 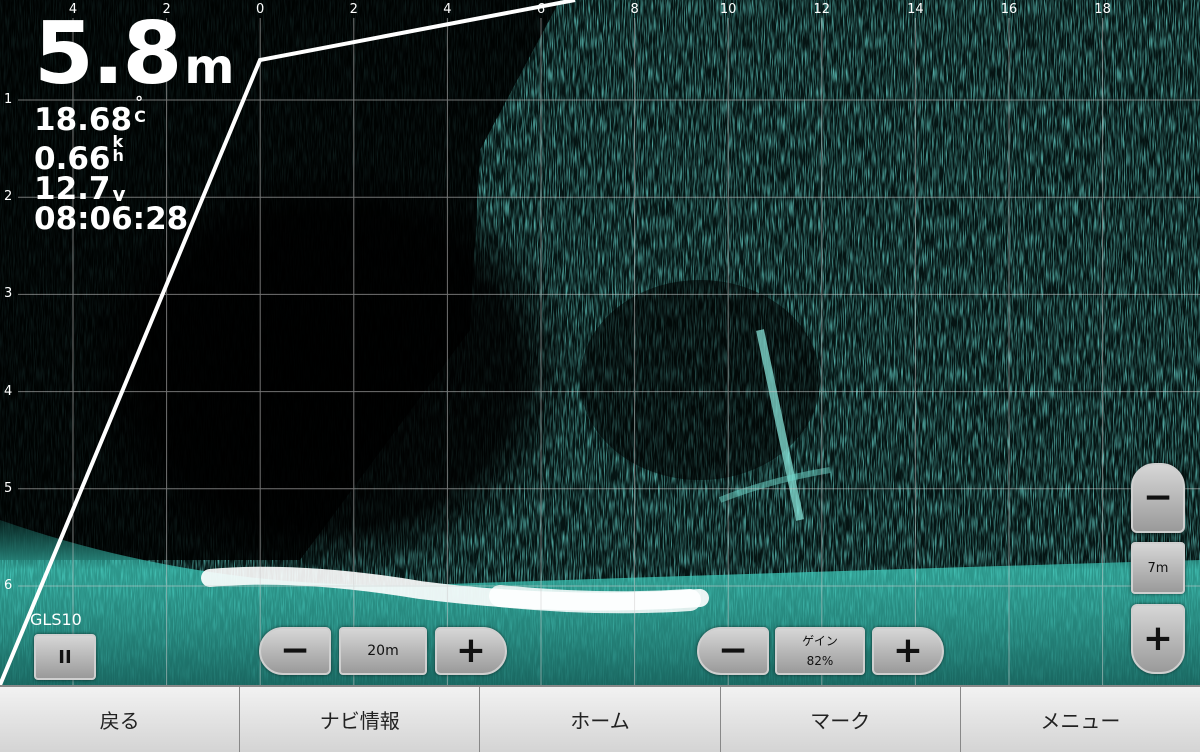 I want to click on range-decrease-button: −, so click(x=295, y=651).